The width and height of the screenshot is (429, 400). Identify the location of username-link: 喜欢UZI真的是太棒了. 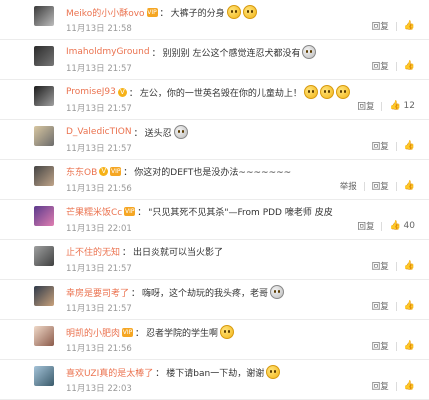
(109, 372).